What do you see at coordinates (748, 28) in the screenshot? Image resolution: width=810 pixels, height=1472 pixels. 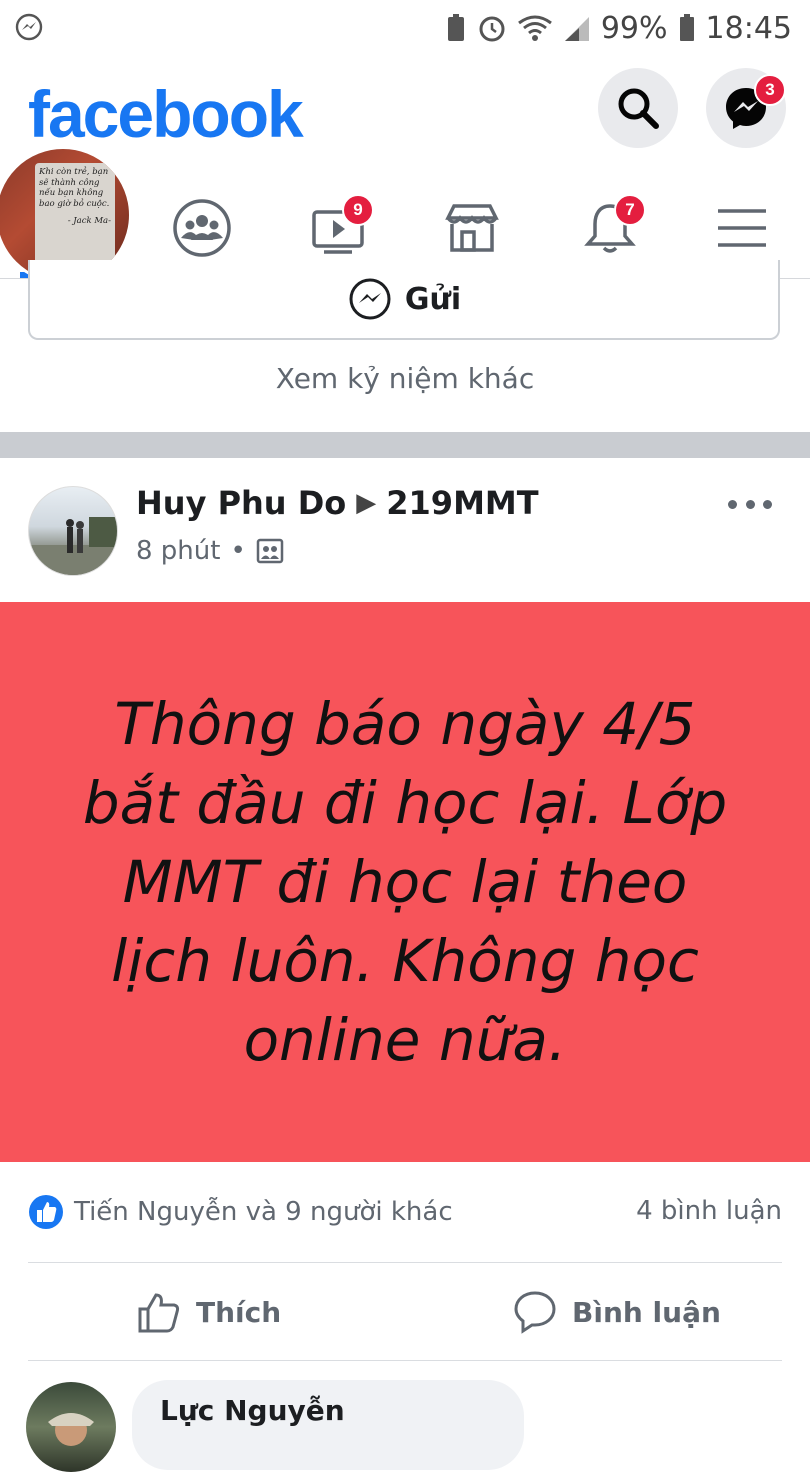 I see `clock-time: 18:45` at bounding box center [748, 28].